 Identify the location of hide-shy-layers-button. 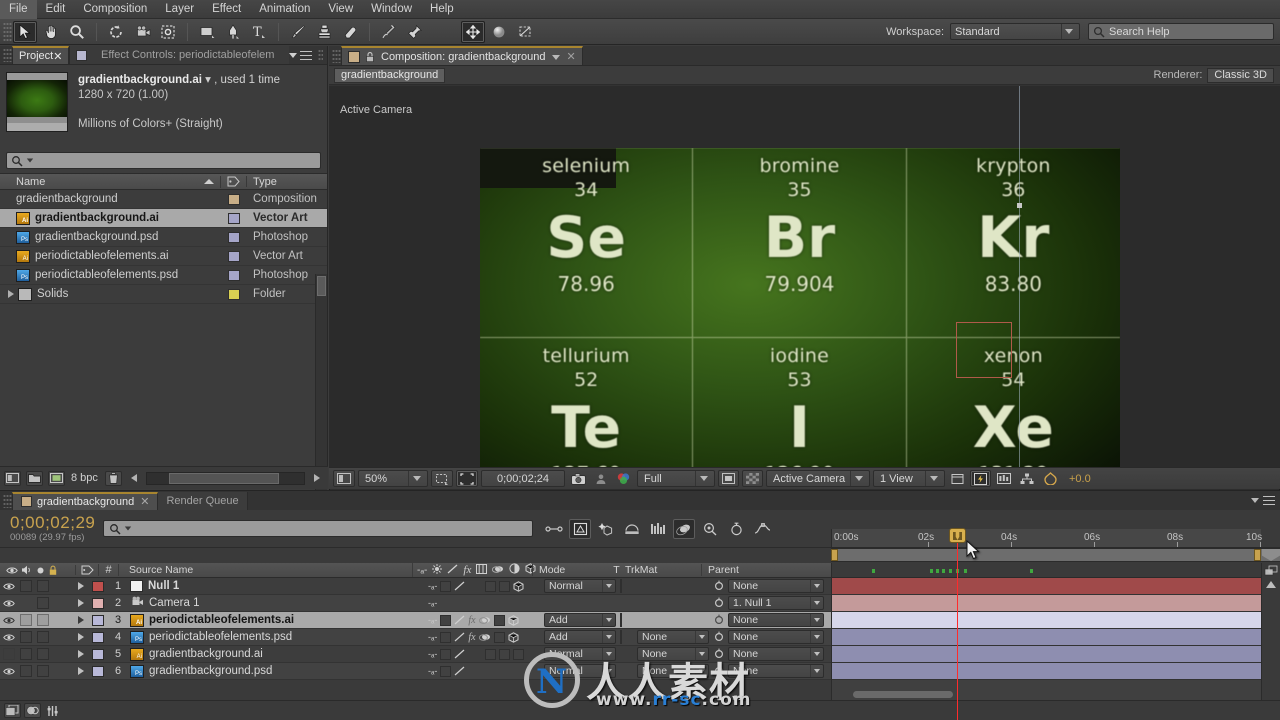
(606, 529).